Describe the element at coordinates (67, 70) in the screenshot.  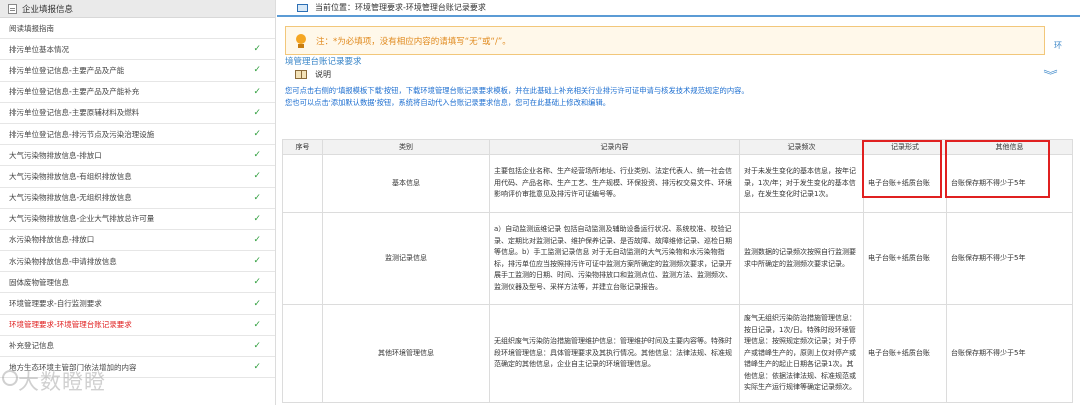
I see `sidebar-item-label: 排污单位登记信息-主要产品及产能` at that location.